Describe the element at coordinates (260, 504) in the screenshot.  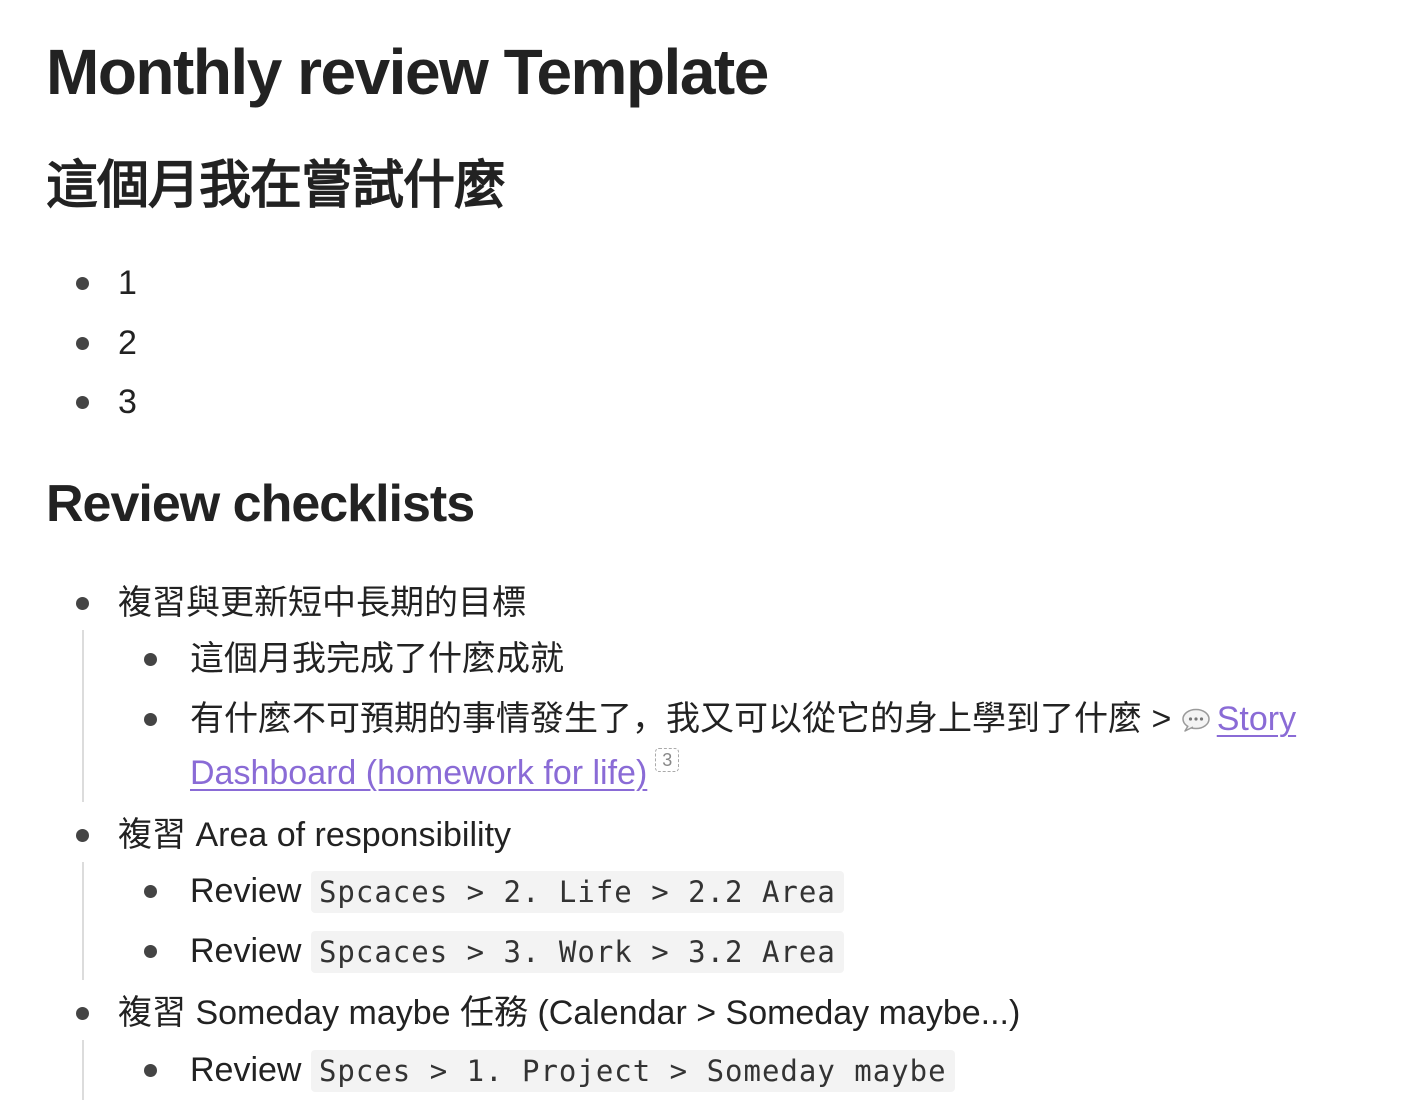
I see `heading-review-checklists: Review checklists` at that location.